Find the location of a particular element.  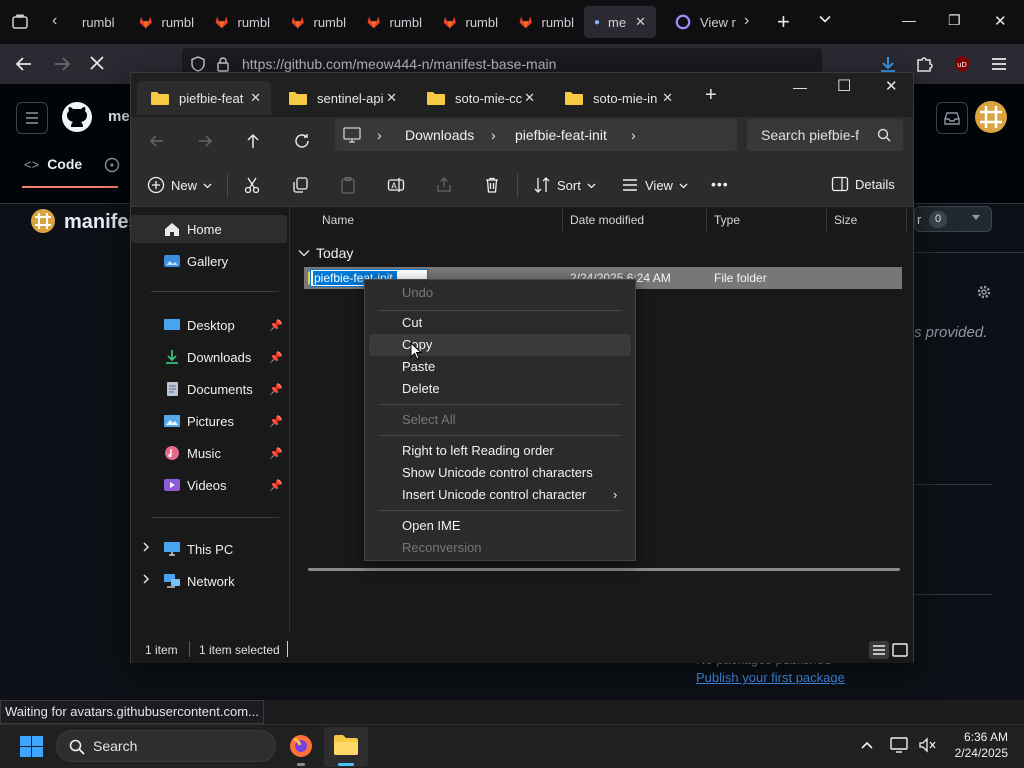

nav-item-downloads: Downloads 📌 is located at coordinates (209, 357).